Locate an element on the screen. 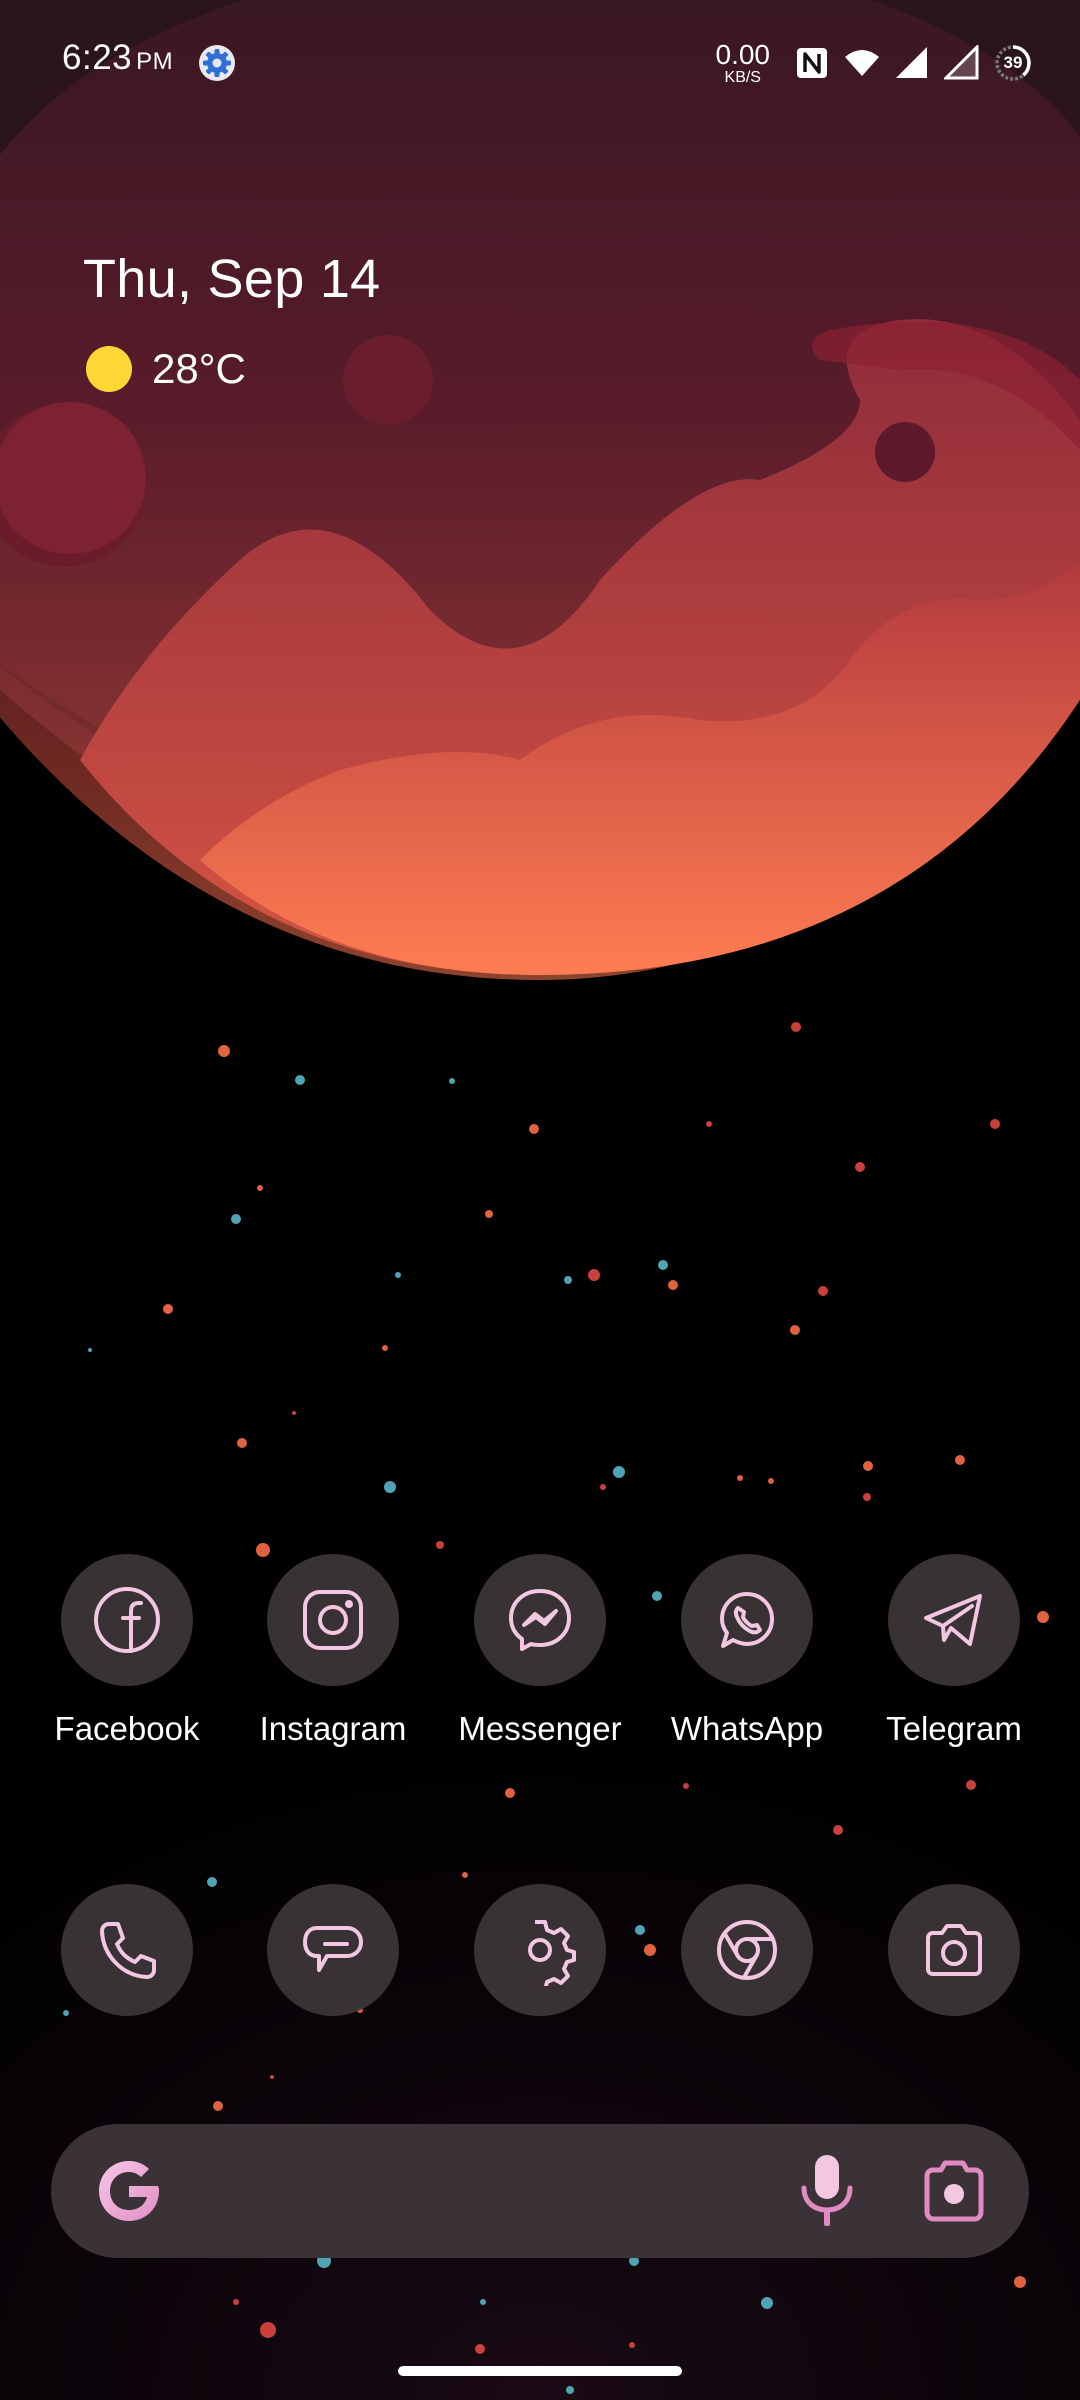 The height and width of the screenshot is (2400, 1080). app-messages is located at coordinates (333, 1950).